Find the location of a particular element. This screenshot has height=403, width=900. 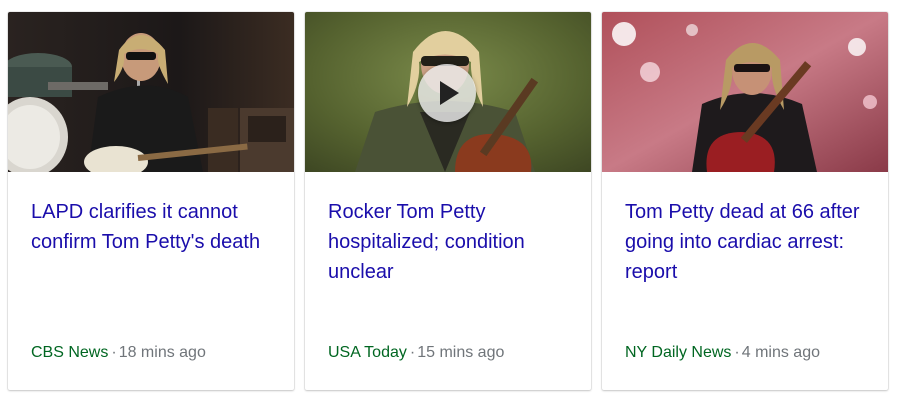

news-meta: USA Today · 15 mins ago is located at coordinates (416, 353).